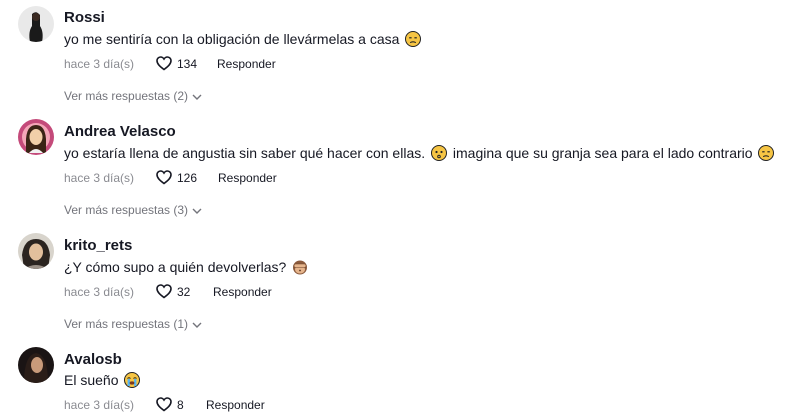  I want to click on comment-username: Rossi, so click(84, 17).